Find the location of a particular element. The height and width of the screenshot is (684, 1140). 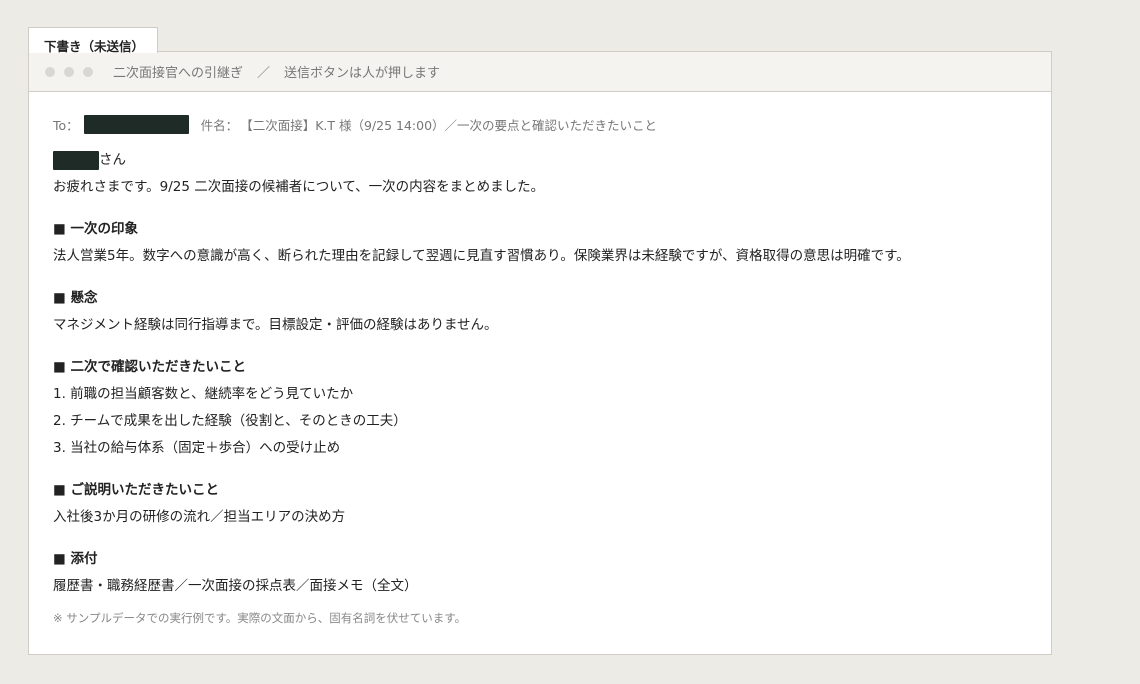

section-line: 入社後3か月の研修の流れ／担当エリアの決め方 is located at coordinates (199, 517).